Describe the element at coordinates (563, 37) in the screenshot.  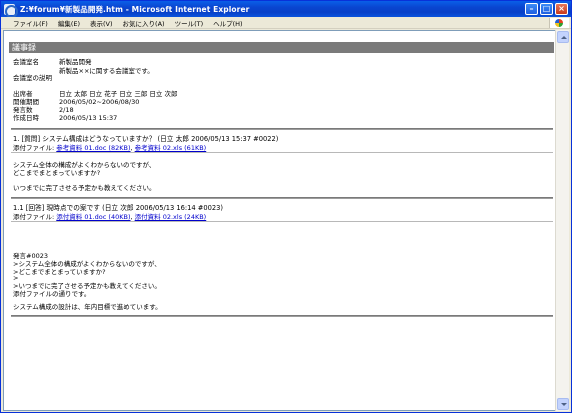
I see `scroll-up-icon` at that location.